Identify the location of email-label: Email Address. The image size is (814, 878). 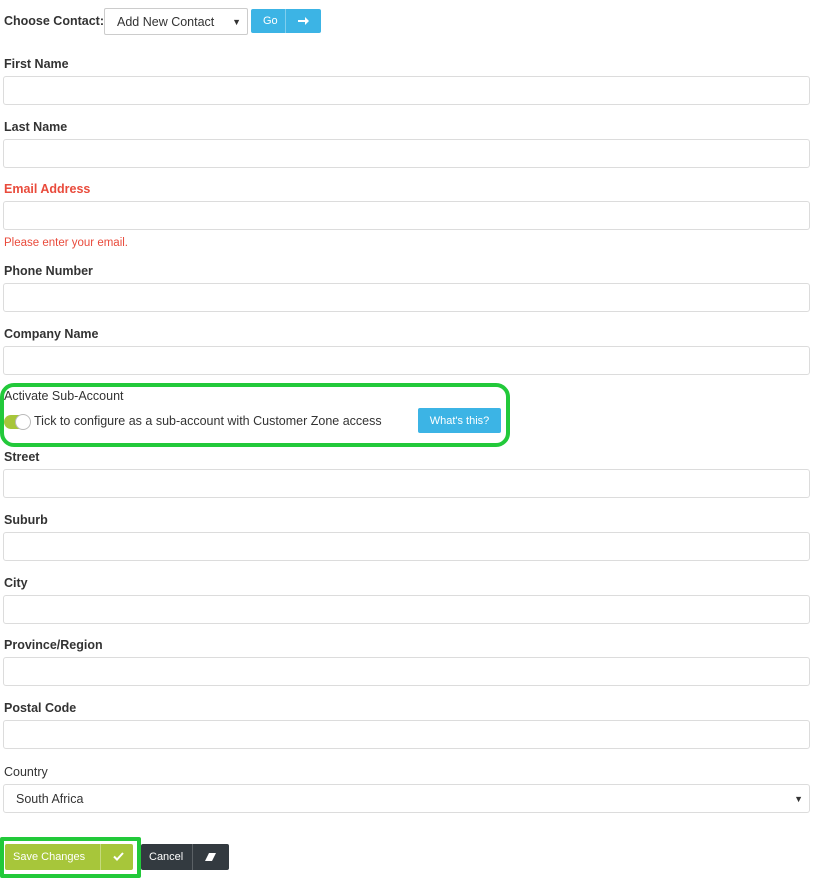
(47, 189).